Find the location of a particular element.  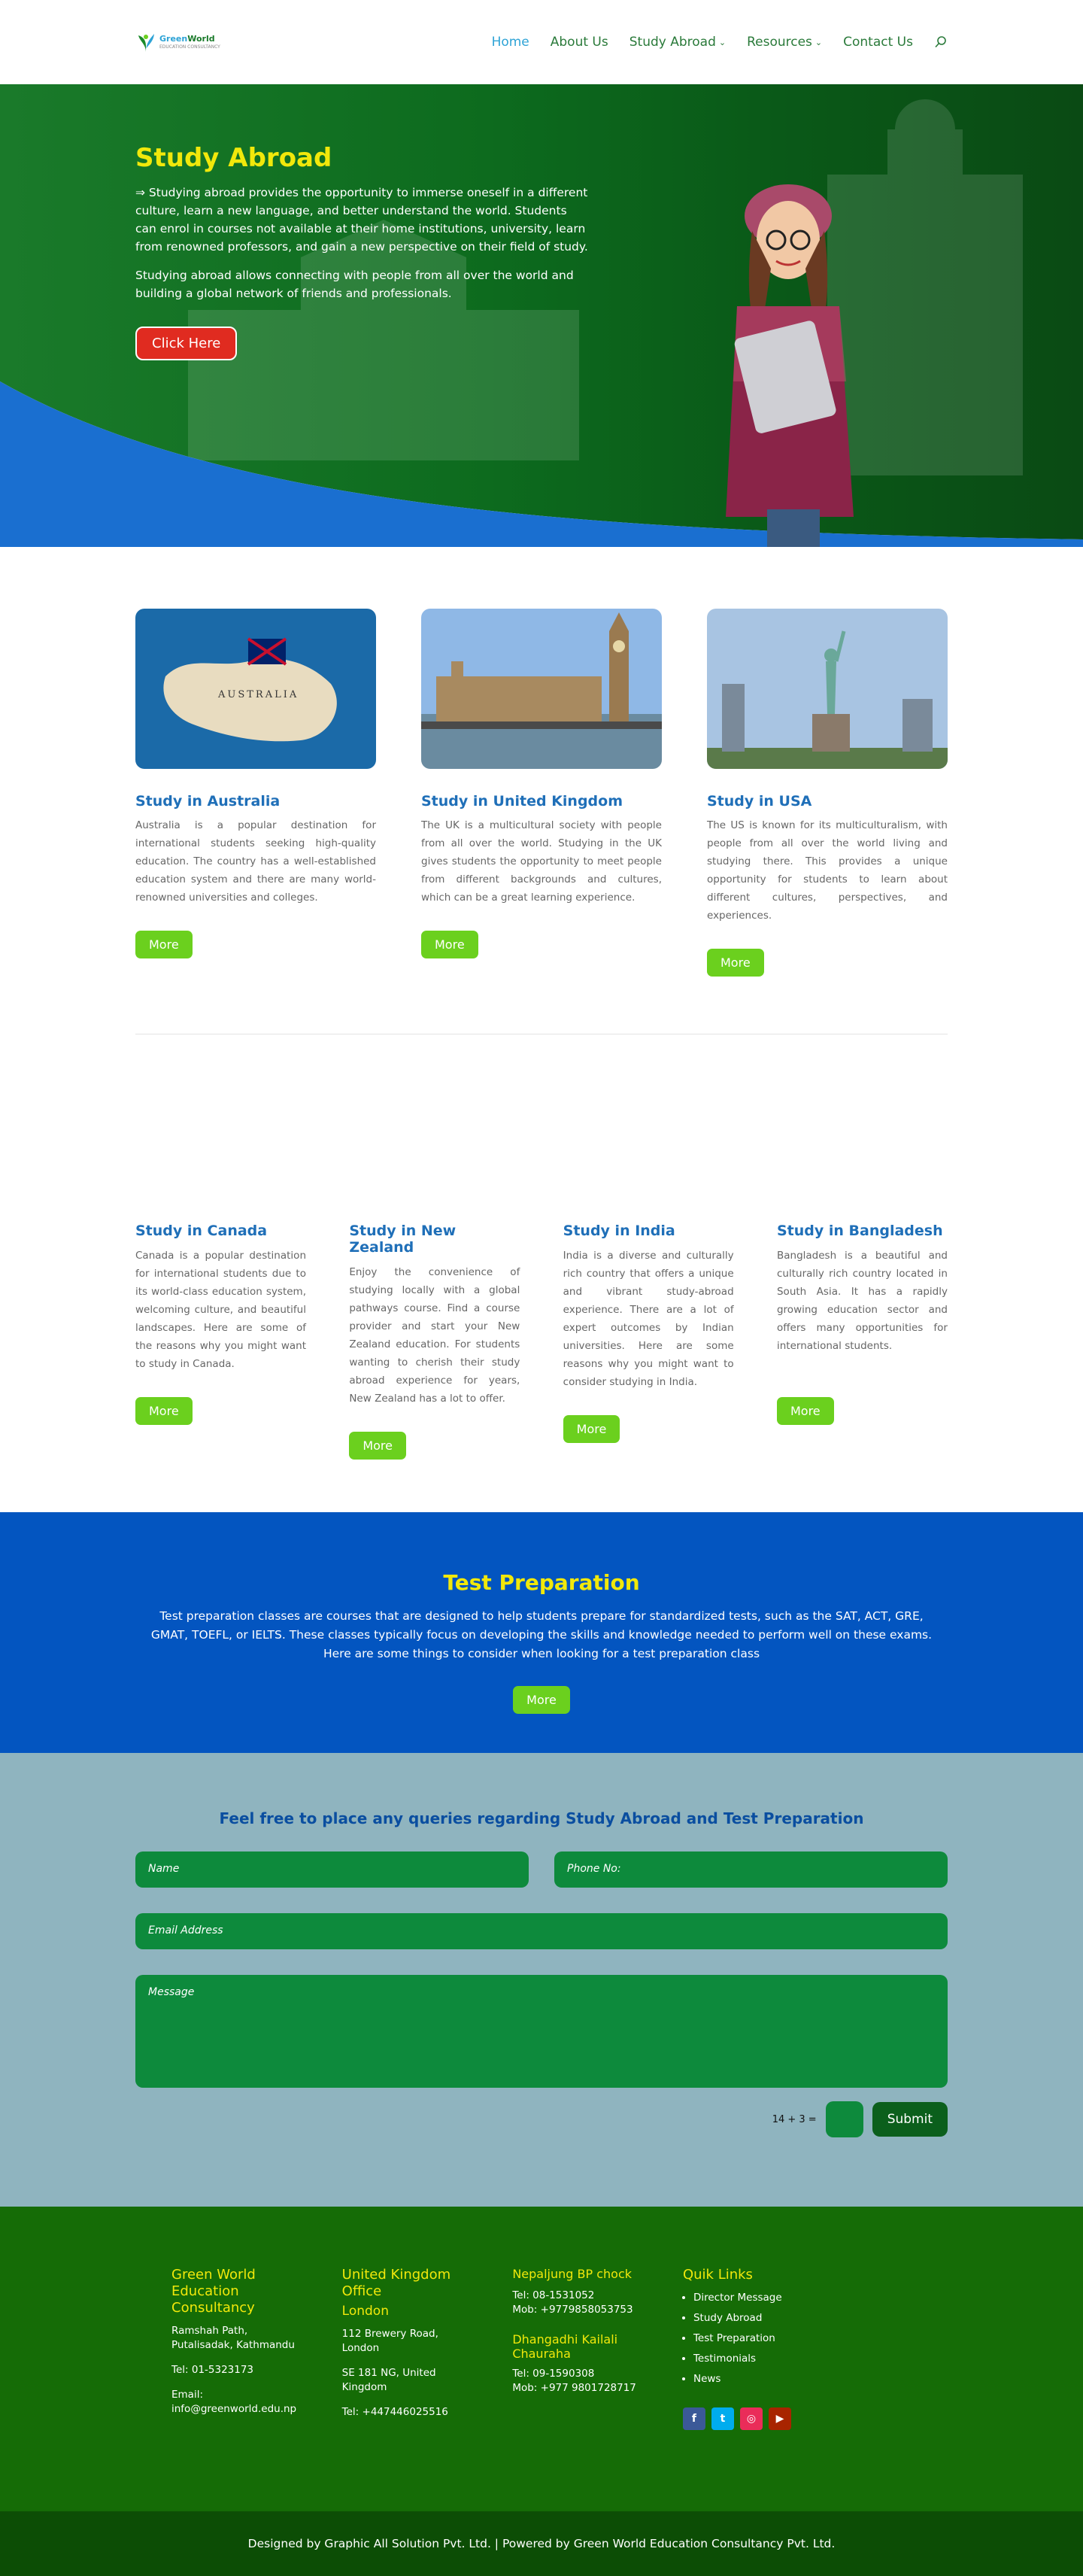

twitter-icon: t is located at coordinates (722, 2418).